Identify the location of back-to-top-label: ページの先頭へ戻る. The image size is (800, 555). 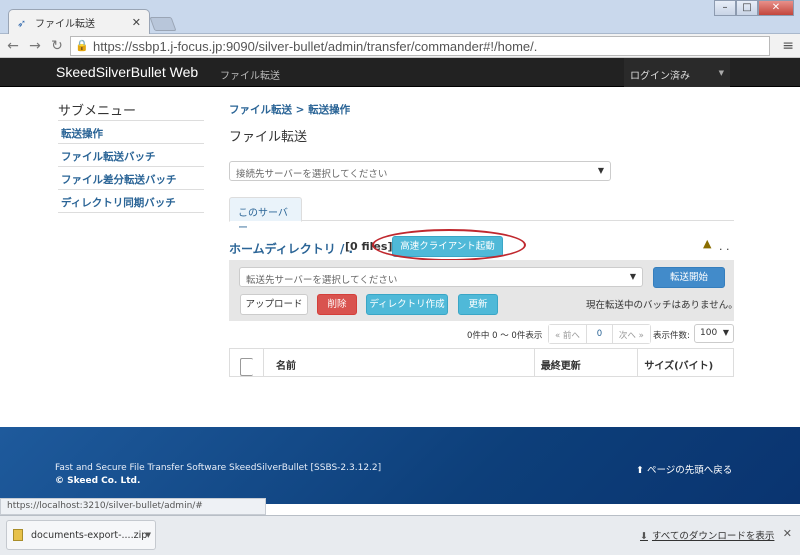
(689, 470).